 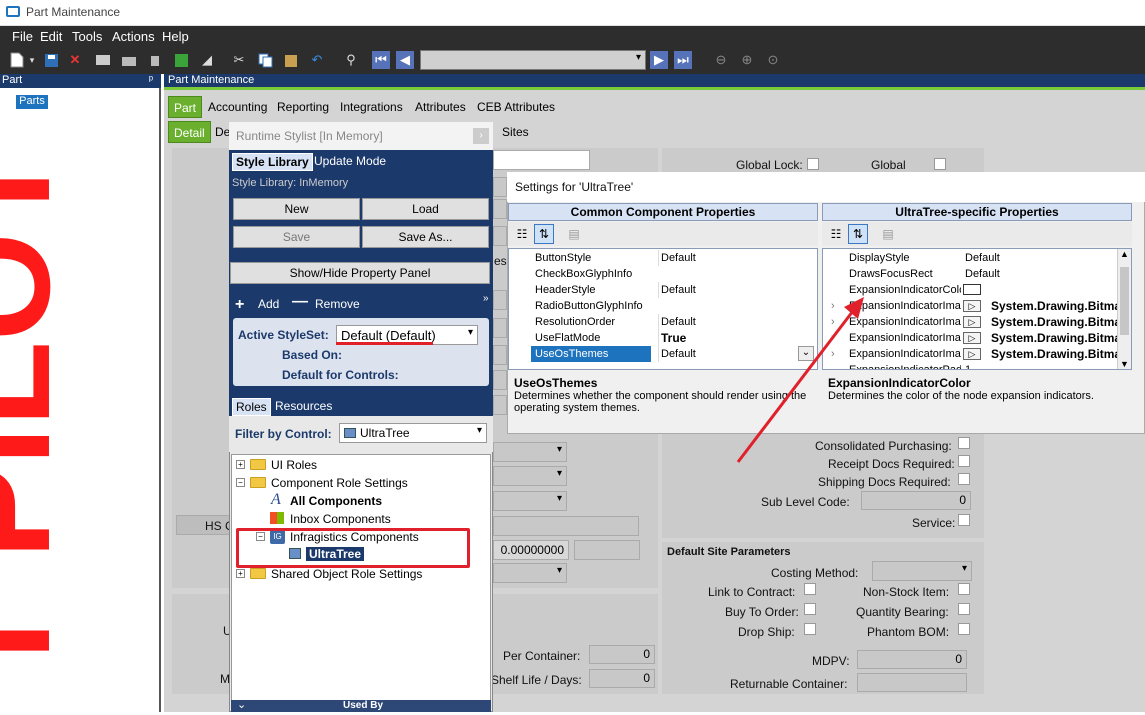 I want to click on find-icon: ⚲, so click(x=351, y=60).